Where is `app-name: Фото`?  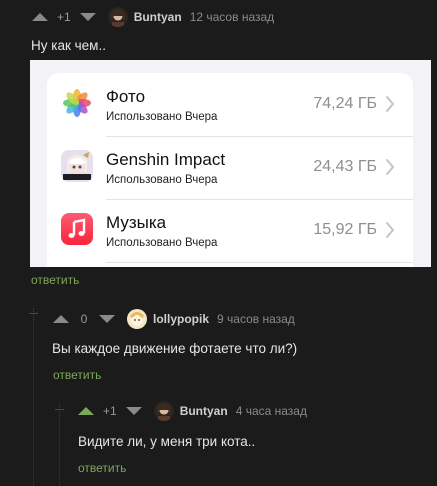 app-name: Фото is located at coordinates (126, 96).